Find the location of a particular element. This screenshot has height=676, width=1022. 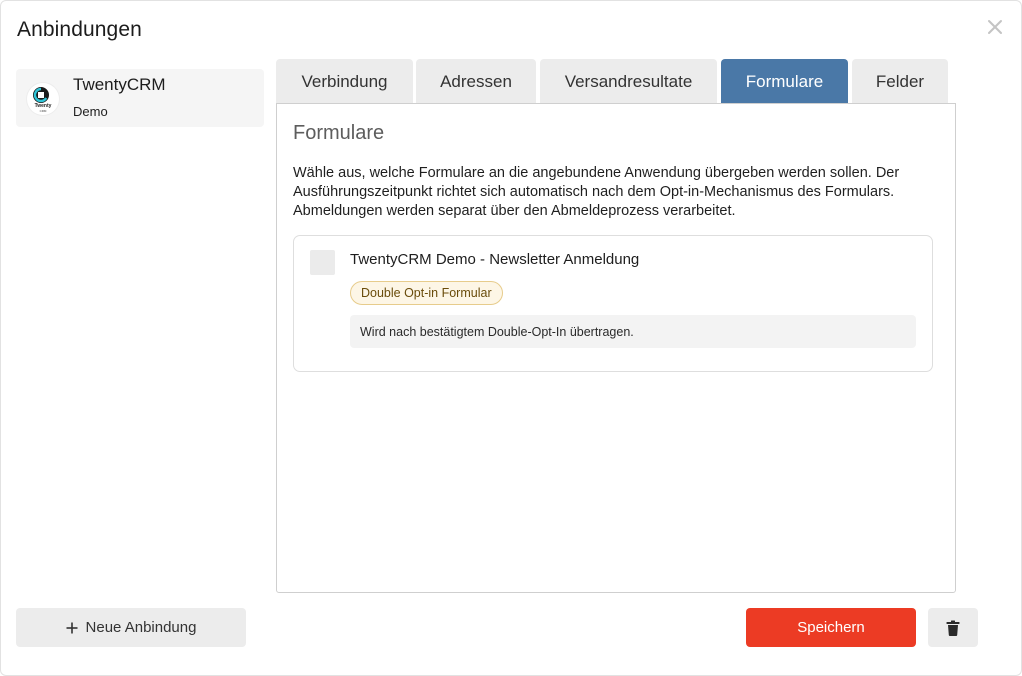

trash-icon is located at coordinates (953, 628).